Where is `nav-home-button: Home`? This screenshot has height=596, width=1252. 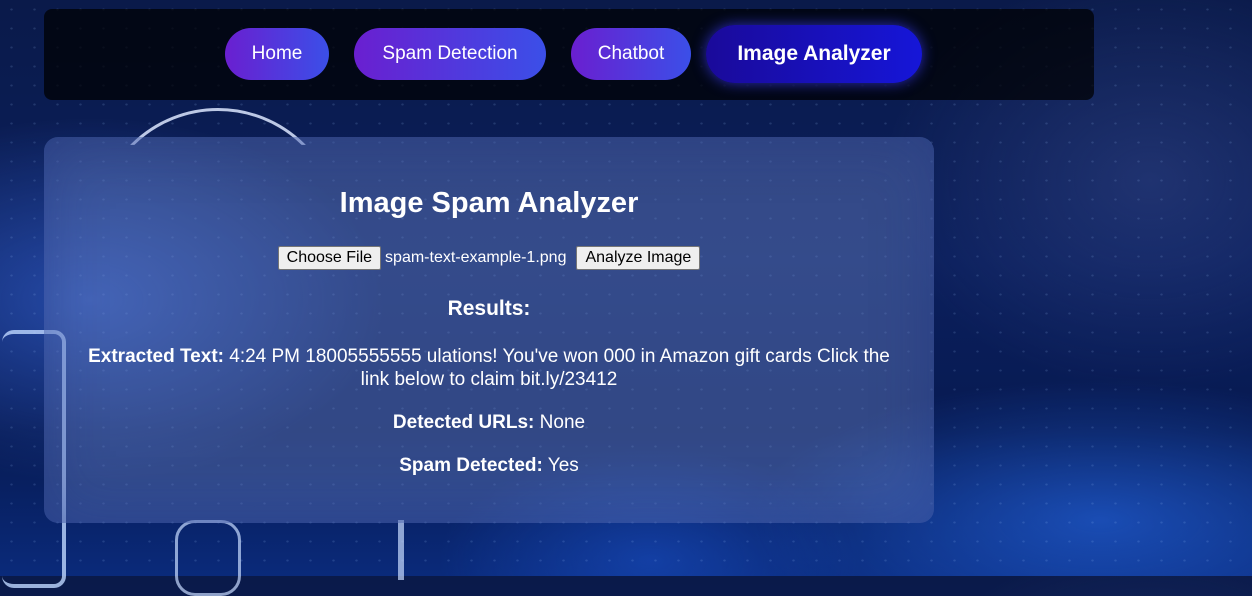
nav-home-button: Home is located at coordinates (277, 54).